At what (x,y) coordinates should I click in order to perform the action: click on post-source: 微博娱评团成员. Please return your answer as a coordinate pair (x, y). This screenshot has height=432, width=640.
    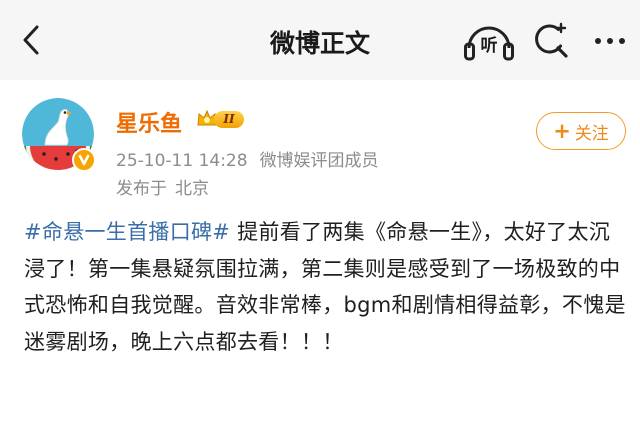
    Looking at the image, I should click on (319, 161).